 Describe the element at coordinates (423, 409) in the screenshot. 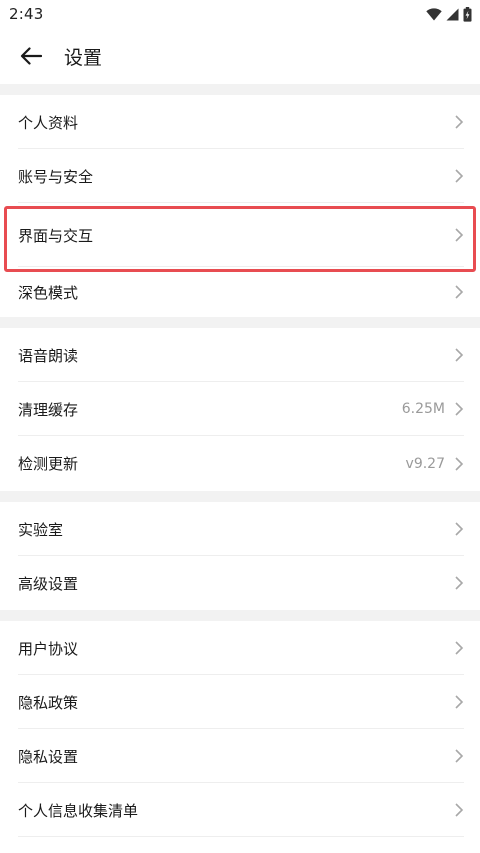

I see `cache-size-value: 6.25M` at that location.